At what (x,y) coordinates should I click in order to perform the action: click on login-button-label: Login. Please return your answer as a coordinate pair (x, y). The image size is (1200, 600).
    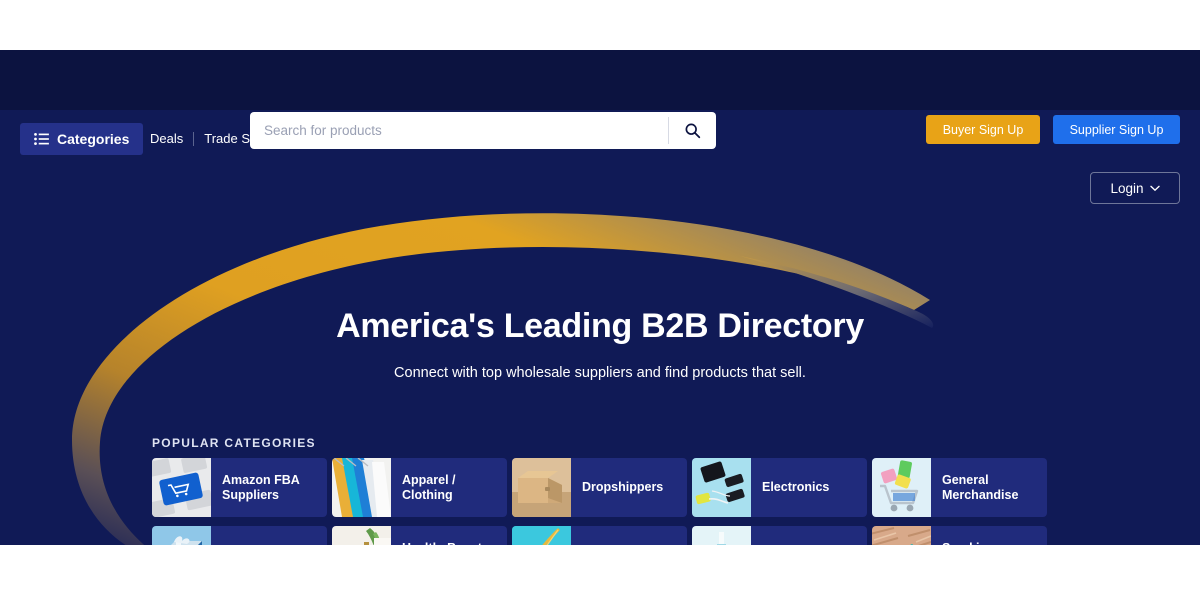
    Looking at the image, I should click on (1127, 188).